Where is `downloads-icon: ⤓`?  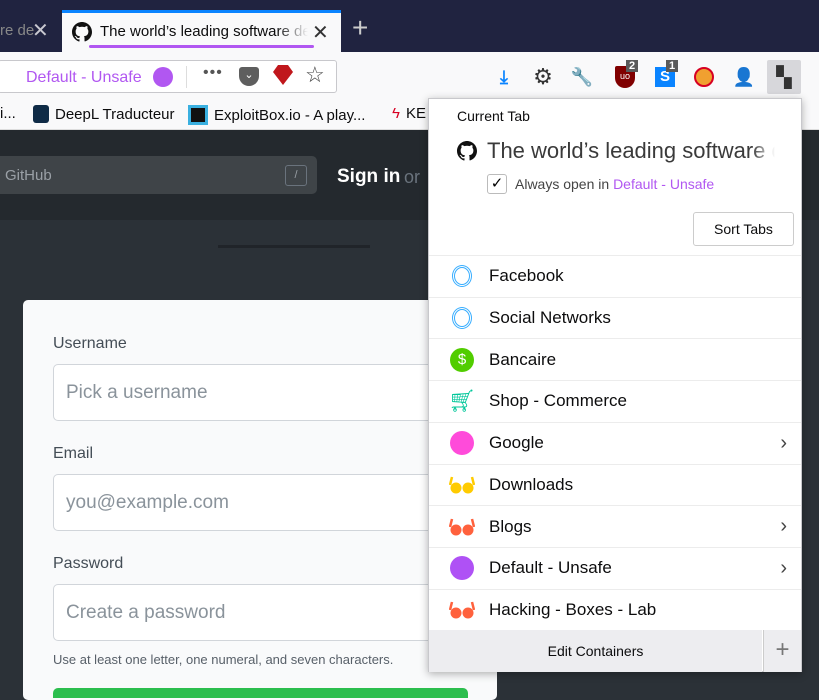 downloads-icon: ⤓ is located at coordinates (504, 77).